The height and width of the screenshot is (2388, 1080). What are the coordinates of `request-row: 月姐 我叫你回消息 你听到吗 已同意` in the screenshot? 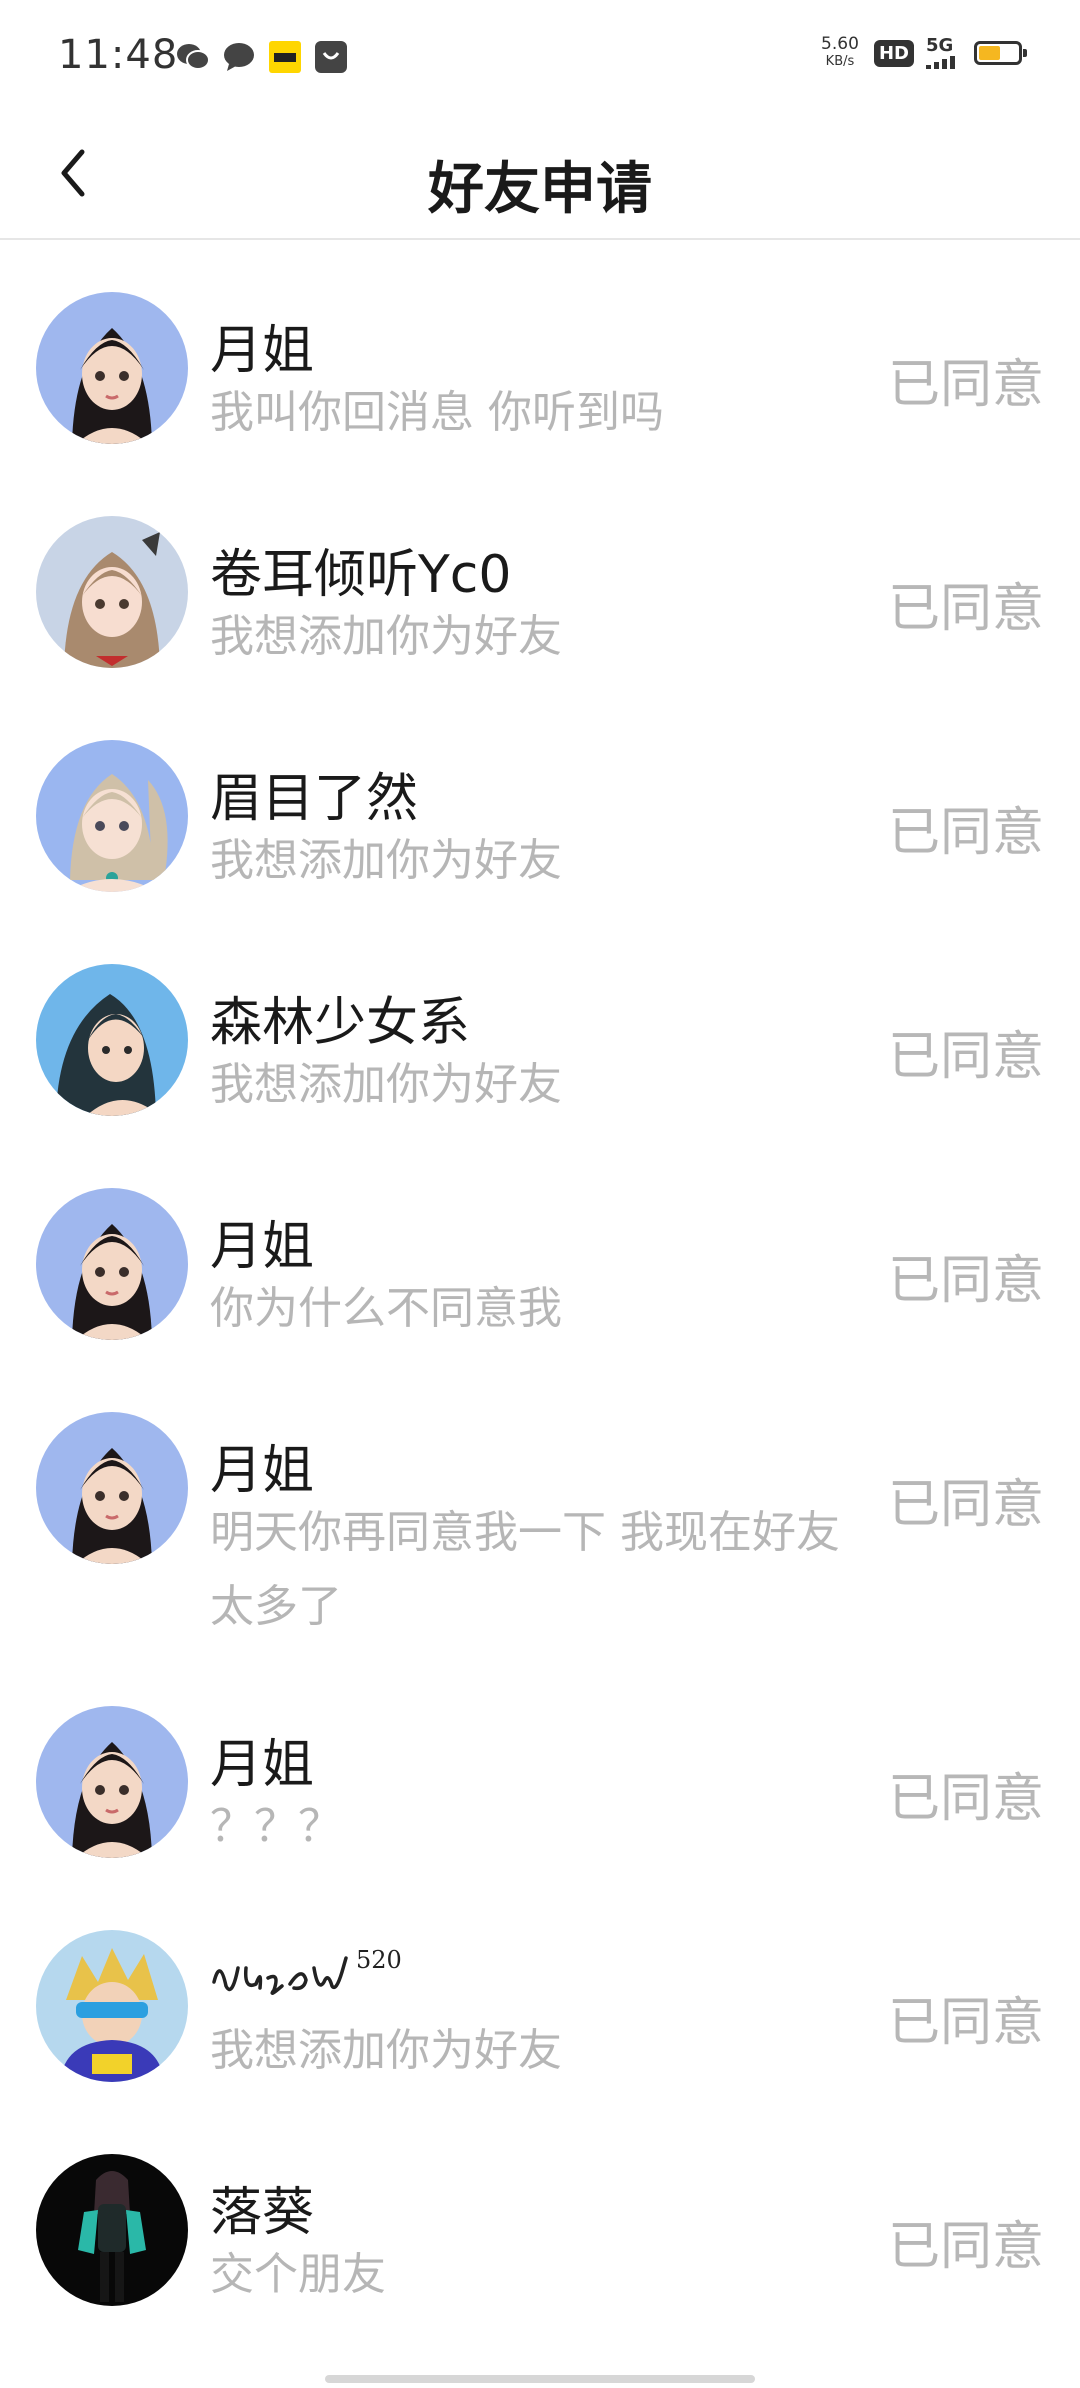 It's located at (540, 352).